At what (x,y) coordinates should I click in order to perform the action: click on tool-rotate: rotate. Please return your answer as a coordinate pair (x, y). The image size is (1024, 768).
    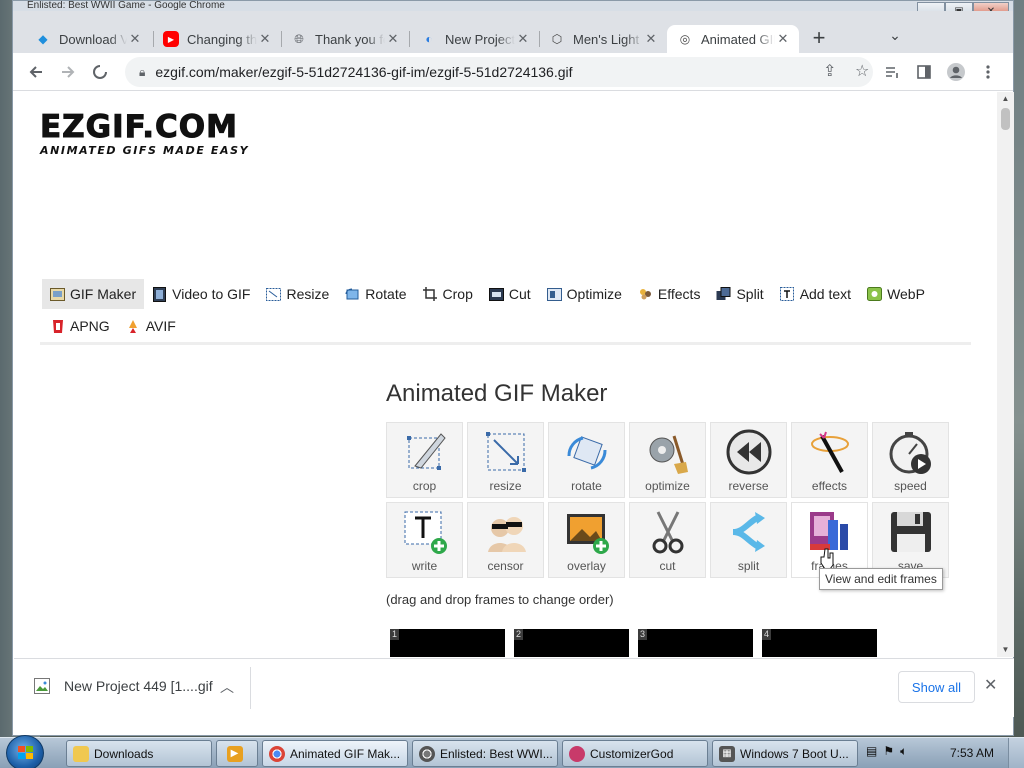
    Looking at the image, I should click on (586, 460).